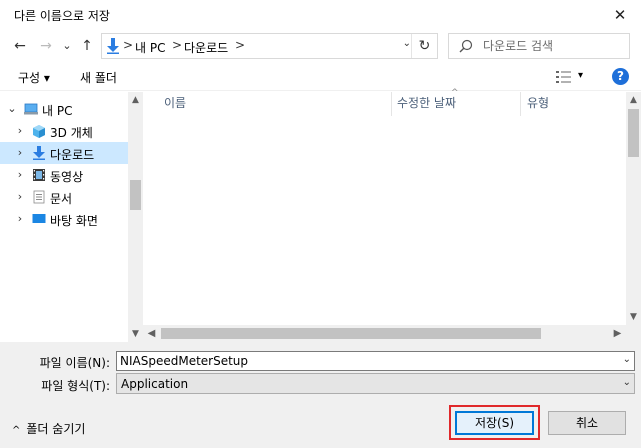  I want to click on new-folder-button: 새 폴더, so click(98, 77).